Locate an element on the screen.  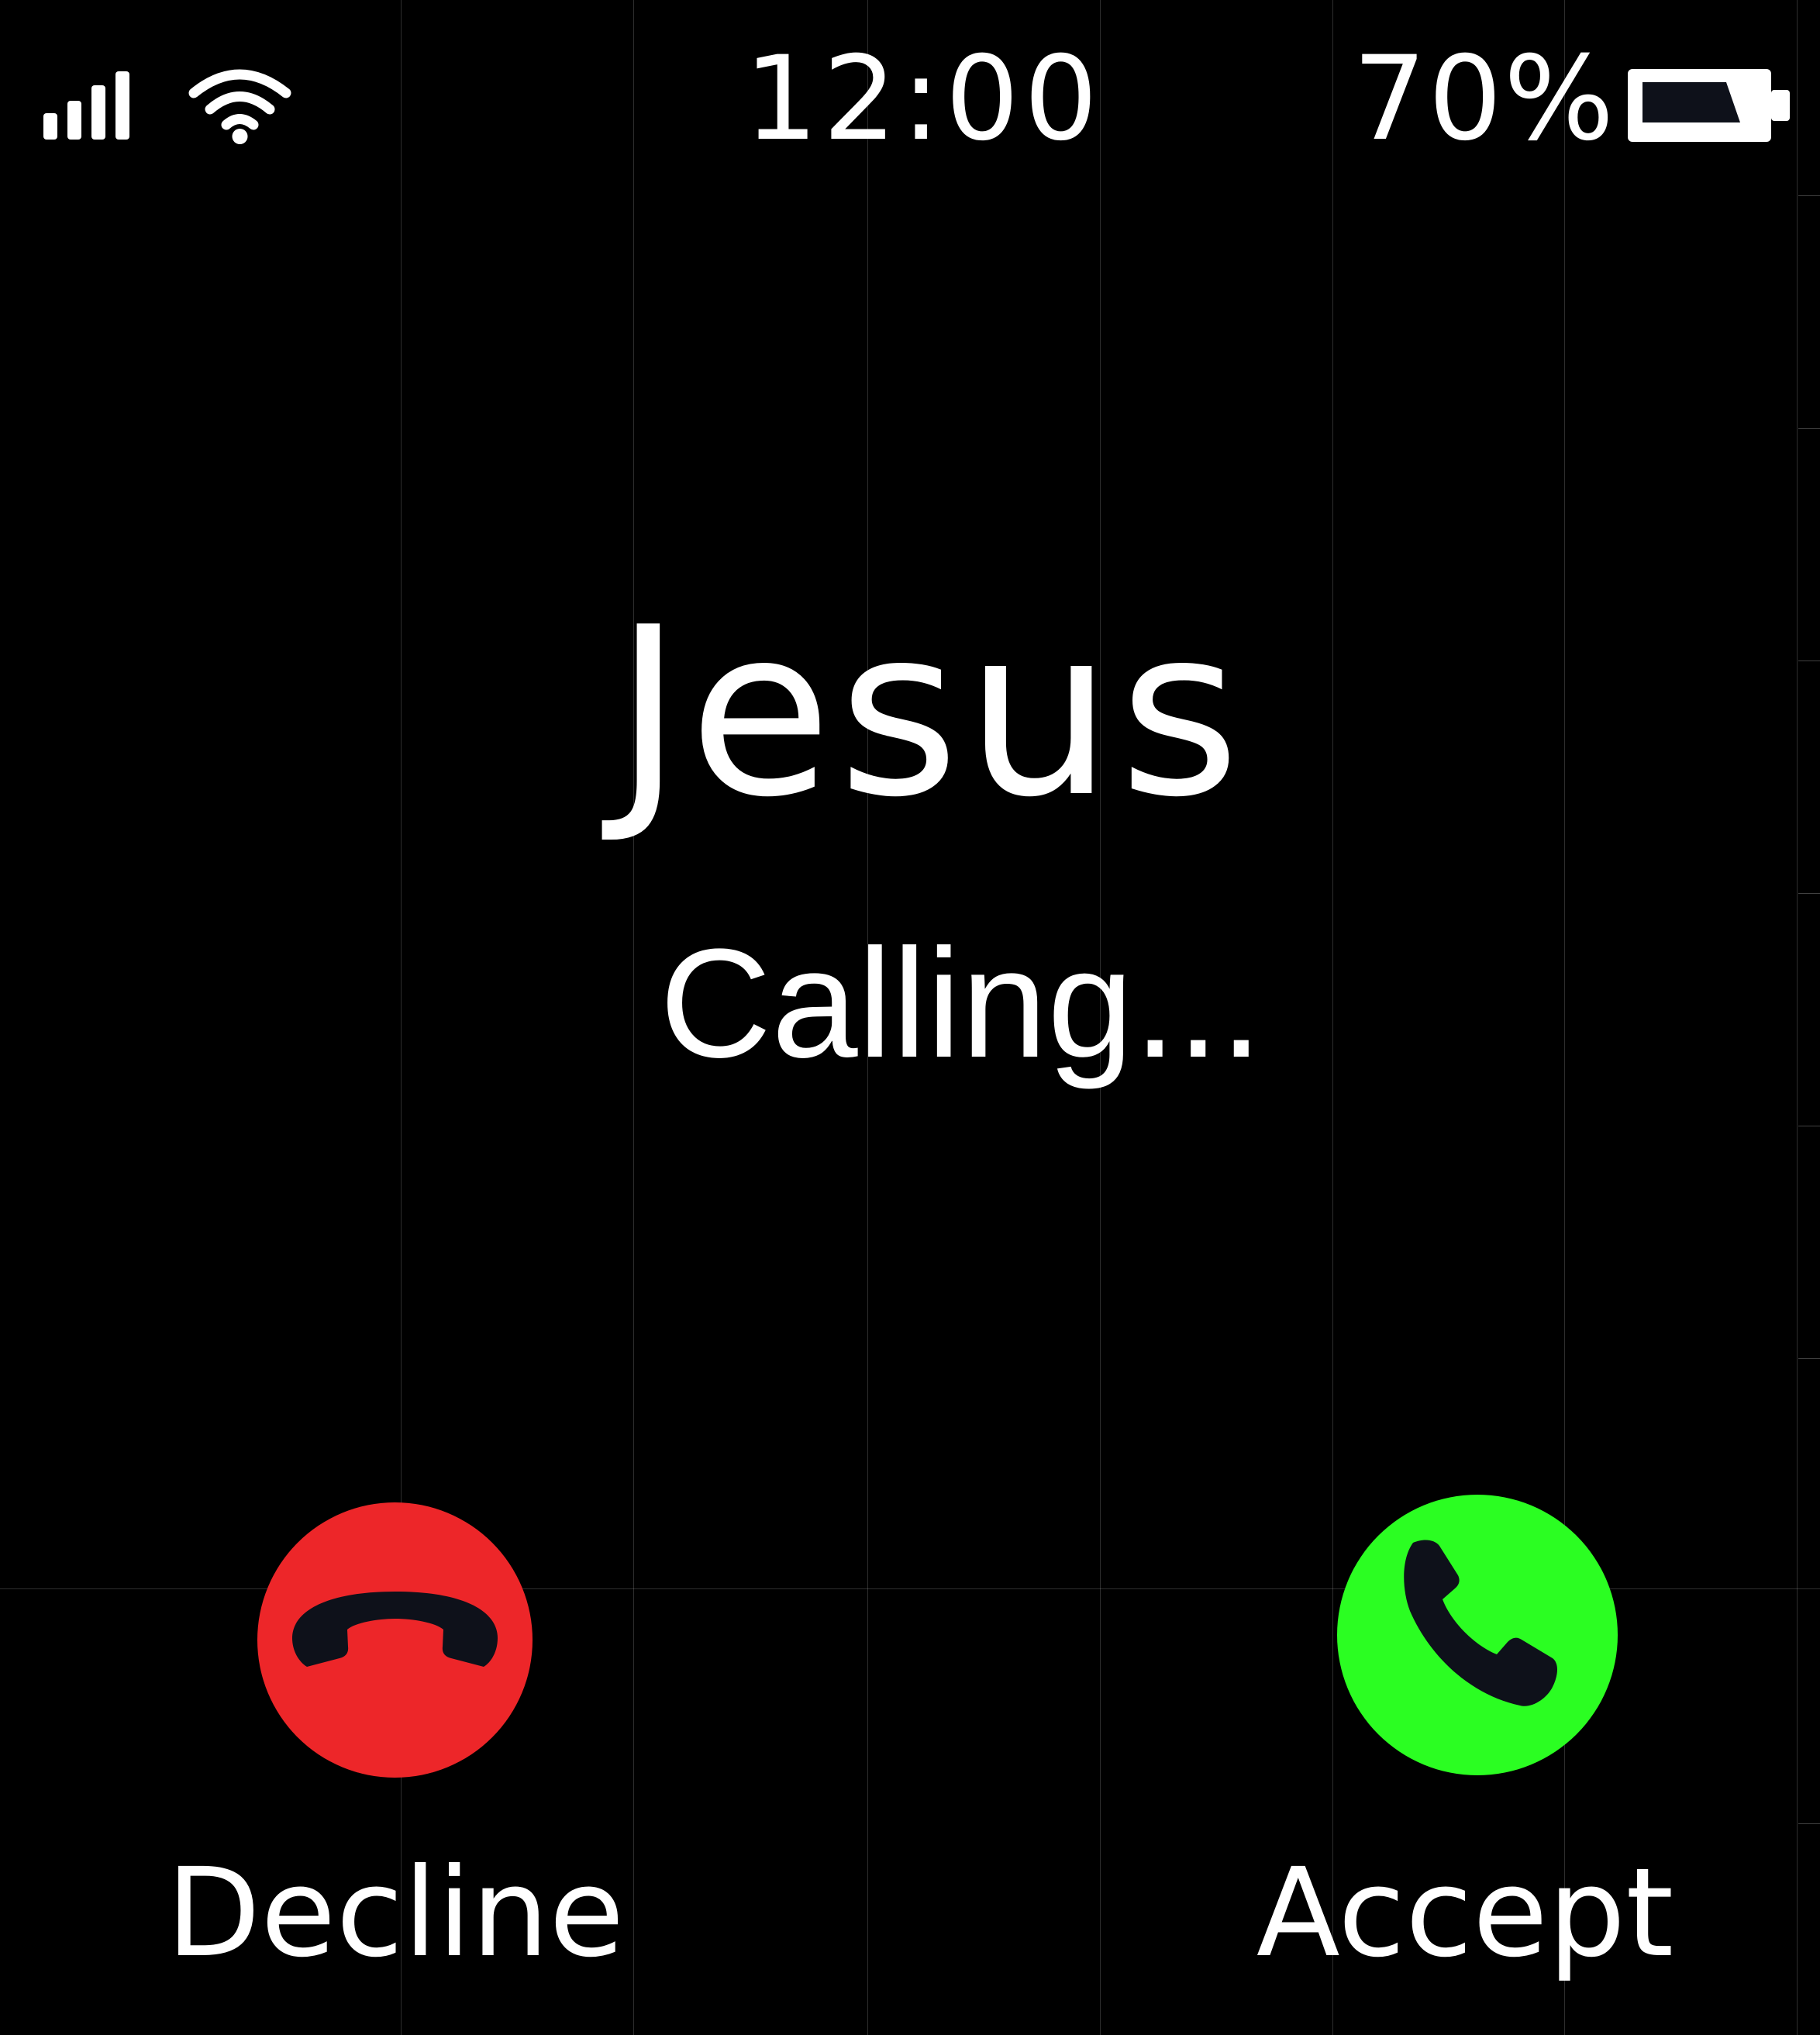
decline-label: Decline is located at coordinates (396, 1913).